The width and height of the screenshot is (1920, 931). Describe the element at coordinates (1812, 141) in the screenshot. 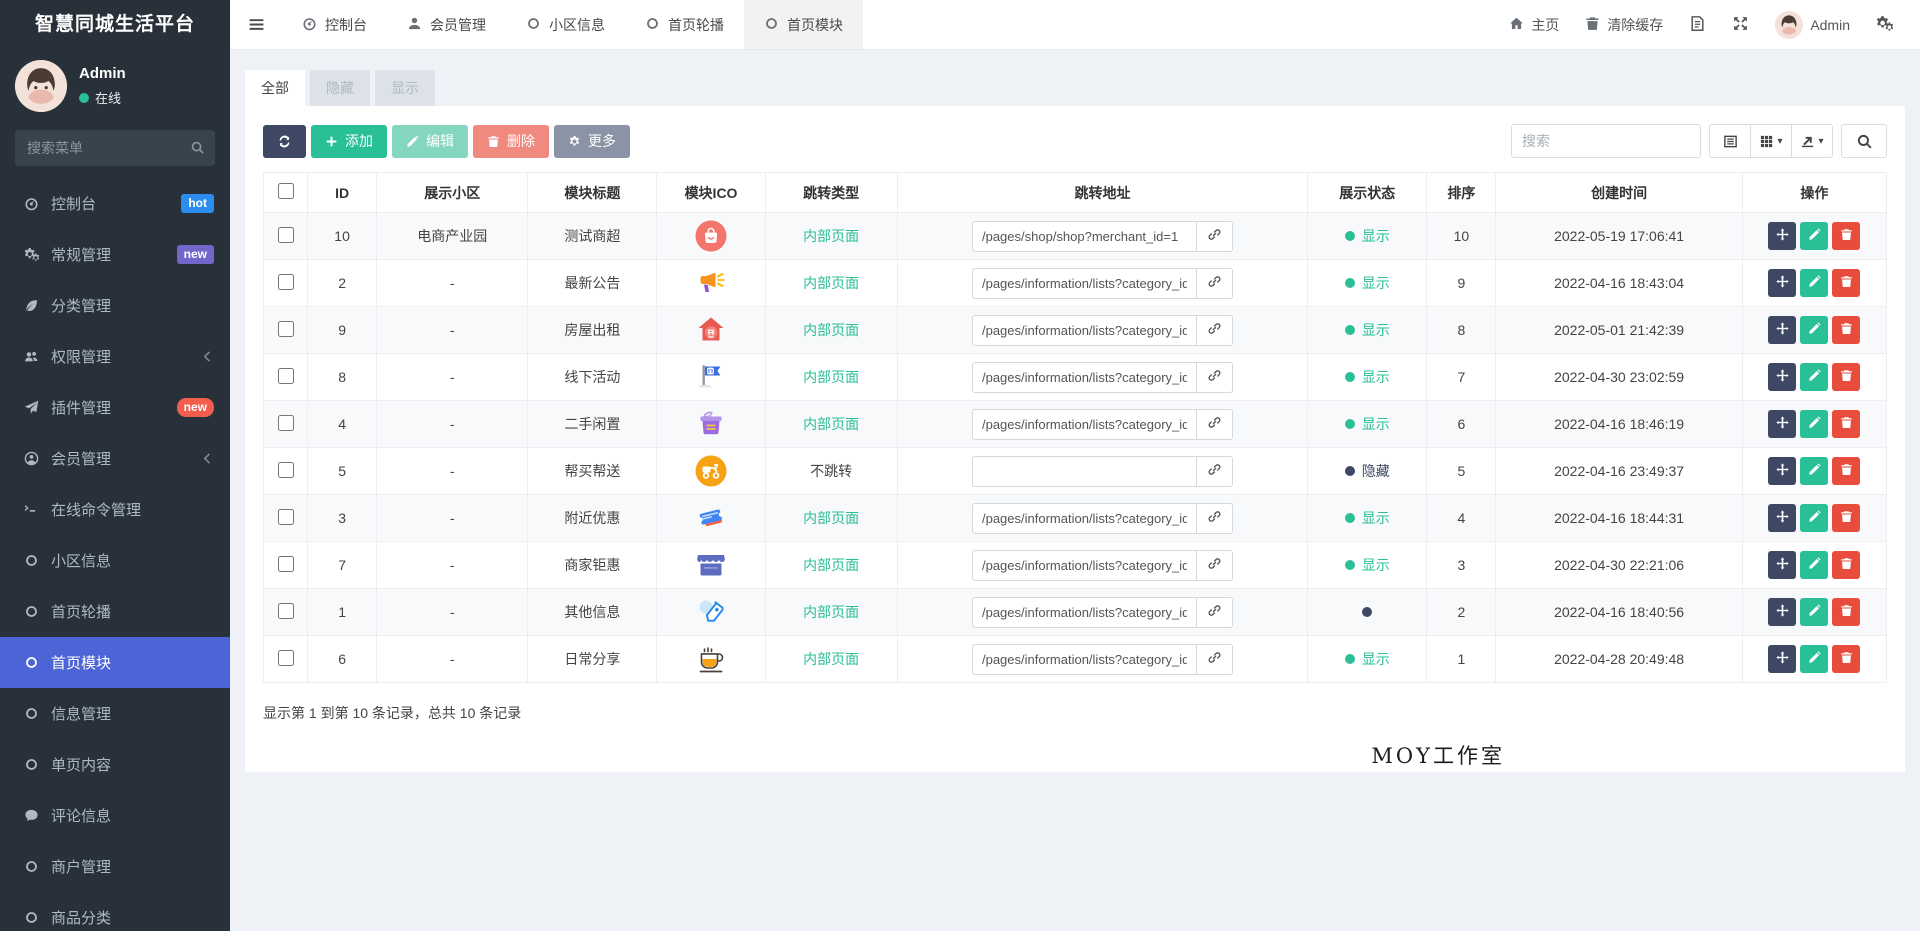

I see `export-button: ▾` at that location.